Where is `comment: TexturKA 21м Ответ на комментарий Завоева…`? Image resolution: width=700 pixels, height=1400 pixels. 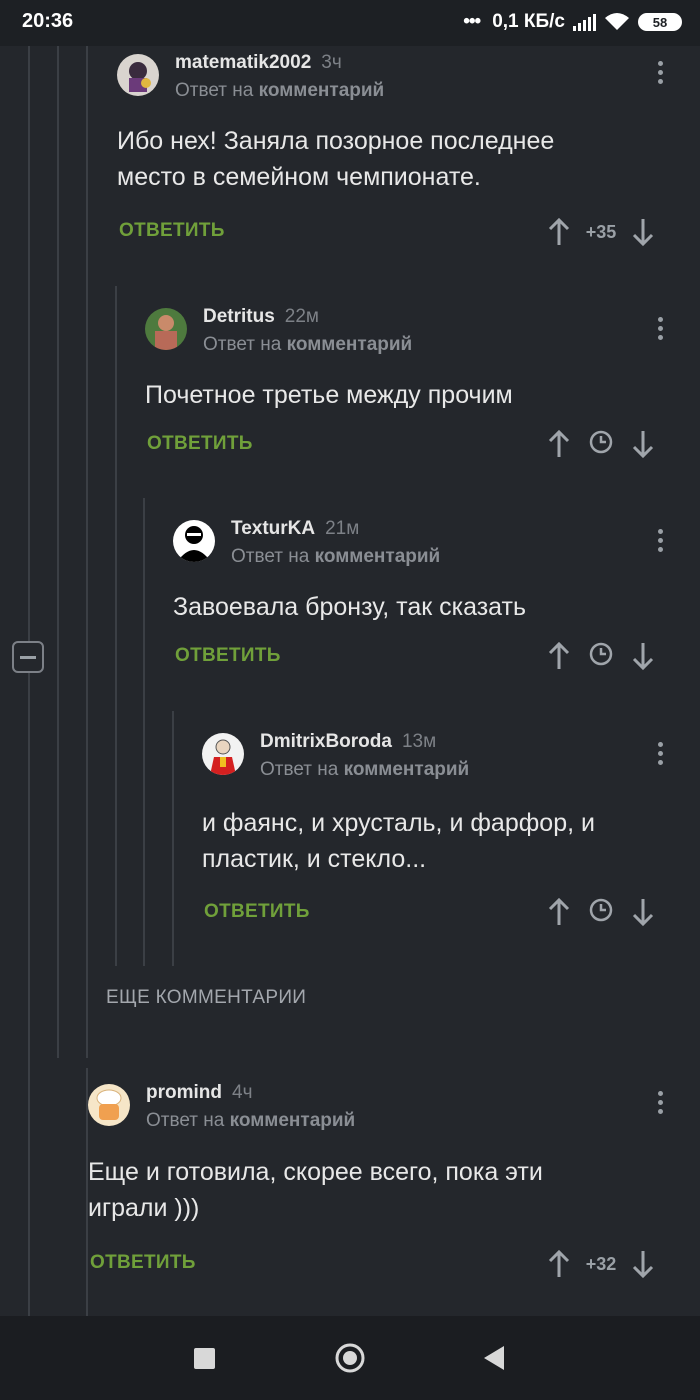
comment: TexturKA 21м Ответ на комментарий Завоева… is located at coordinates (435, 599).